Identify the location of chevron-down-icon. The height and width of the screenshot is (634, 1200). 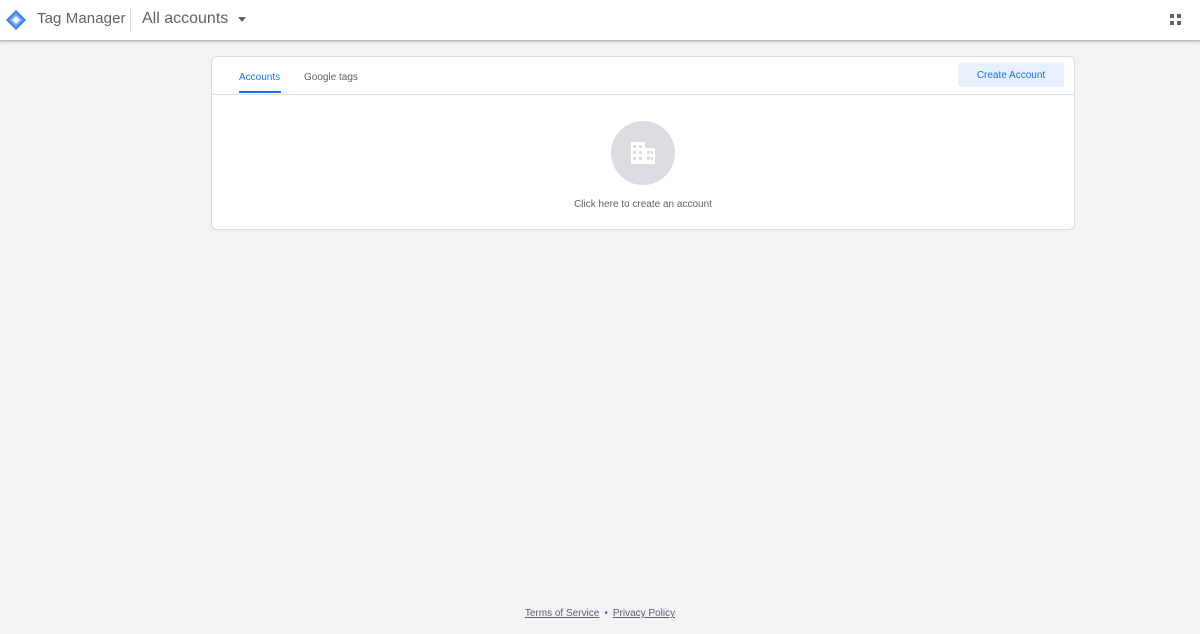
(242, 19).